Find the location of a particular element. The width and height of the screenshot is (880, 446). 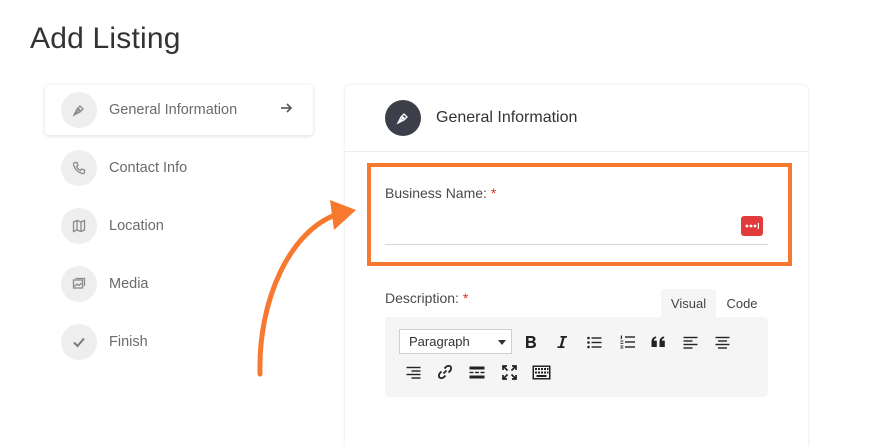

fullscreen-icon is located at coordinates (509, 372).